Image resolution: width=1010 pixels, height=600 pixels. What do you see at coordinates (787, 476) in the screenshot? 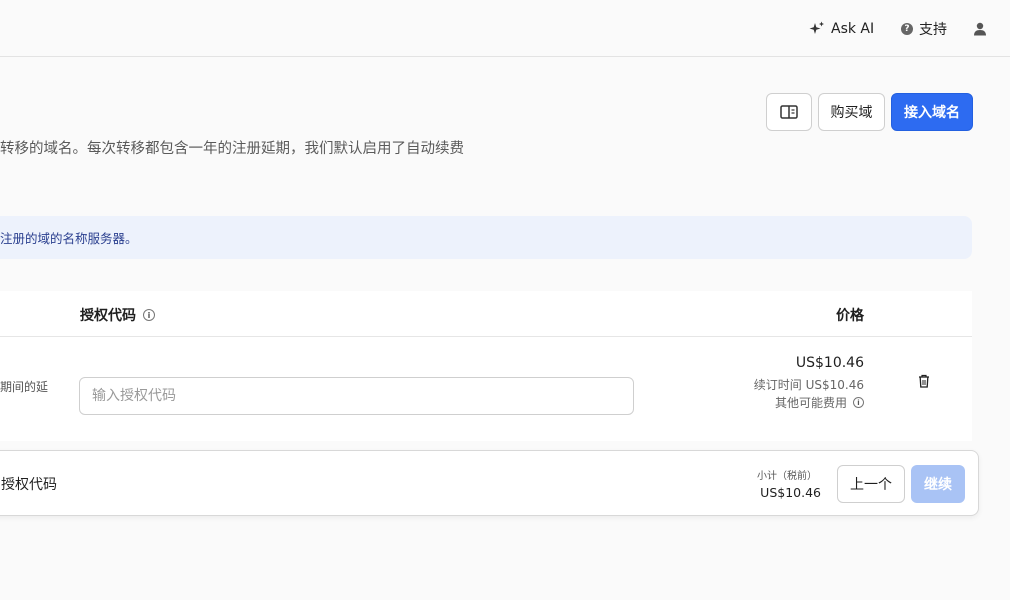
I see `subtotal-label: 小计（税前）` at bounding box center [787, 476].